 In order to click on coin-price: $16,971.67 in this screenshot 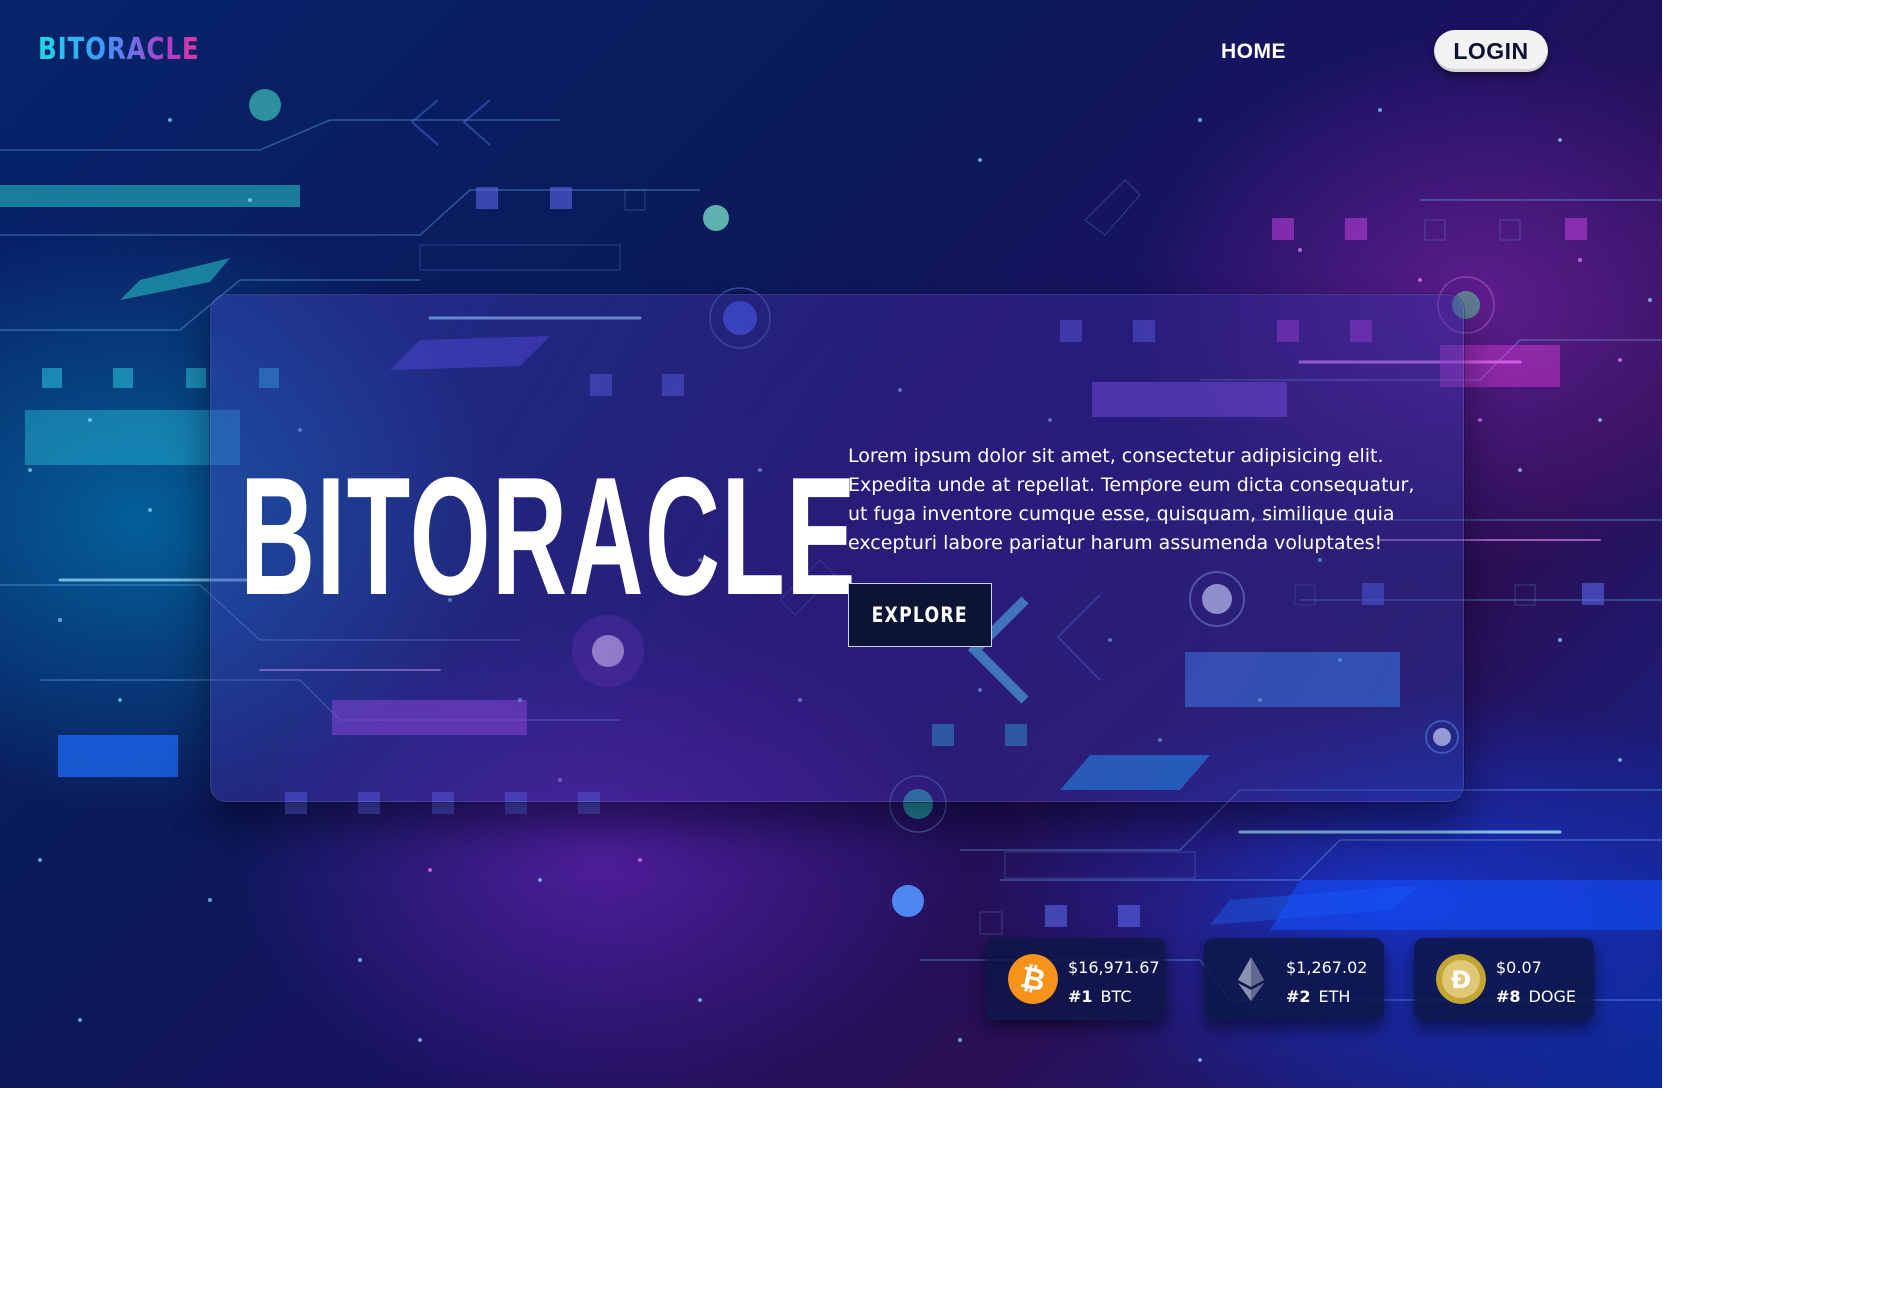, I will do `click(1114, 967)`.